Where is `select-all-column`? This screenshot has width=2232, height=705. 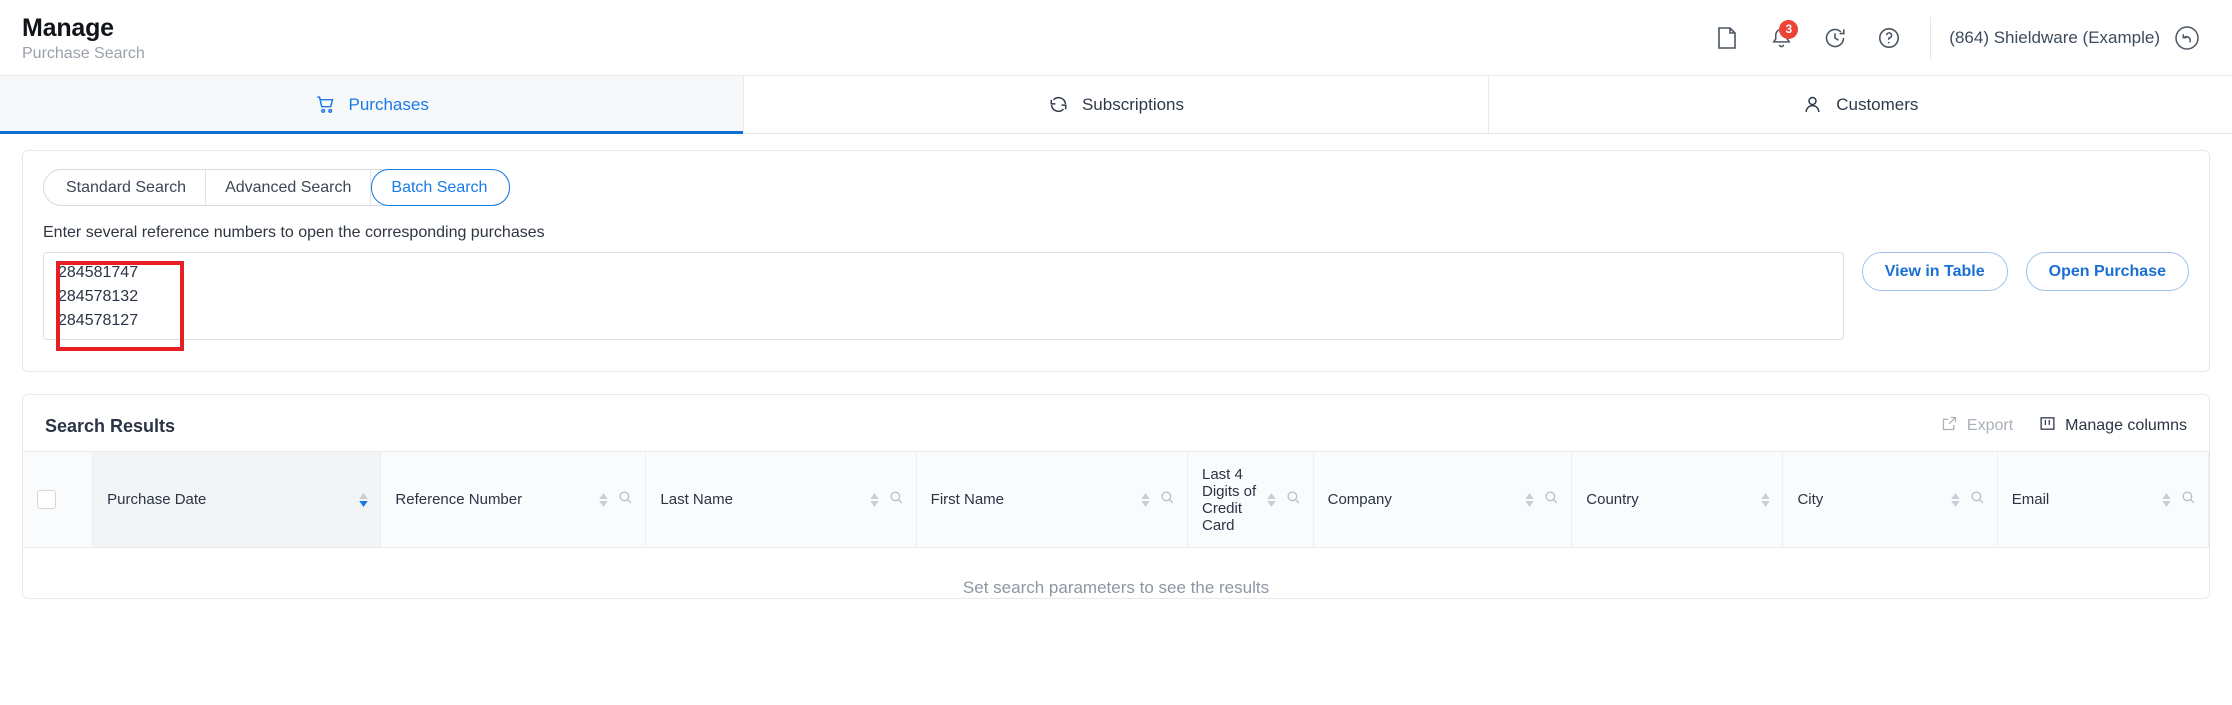 select-all-column is located at coordinates (58, 499).